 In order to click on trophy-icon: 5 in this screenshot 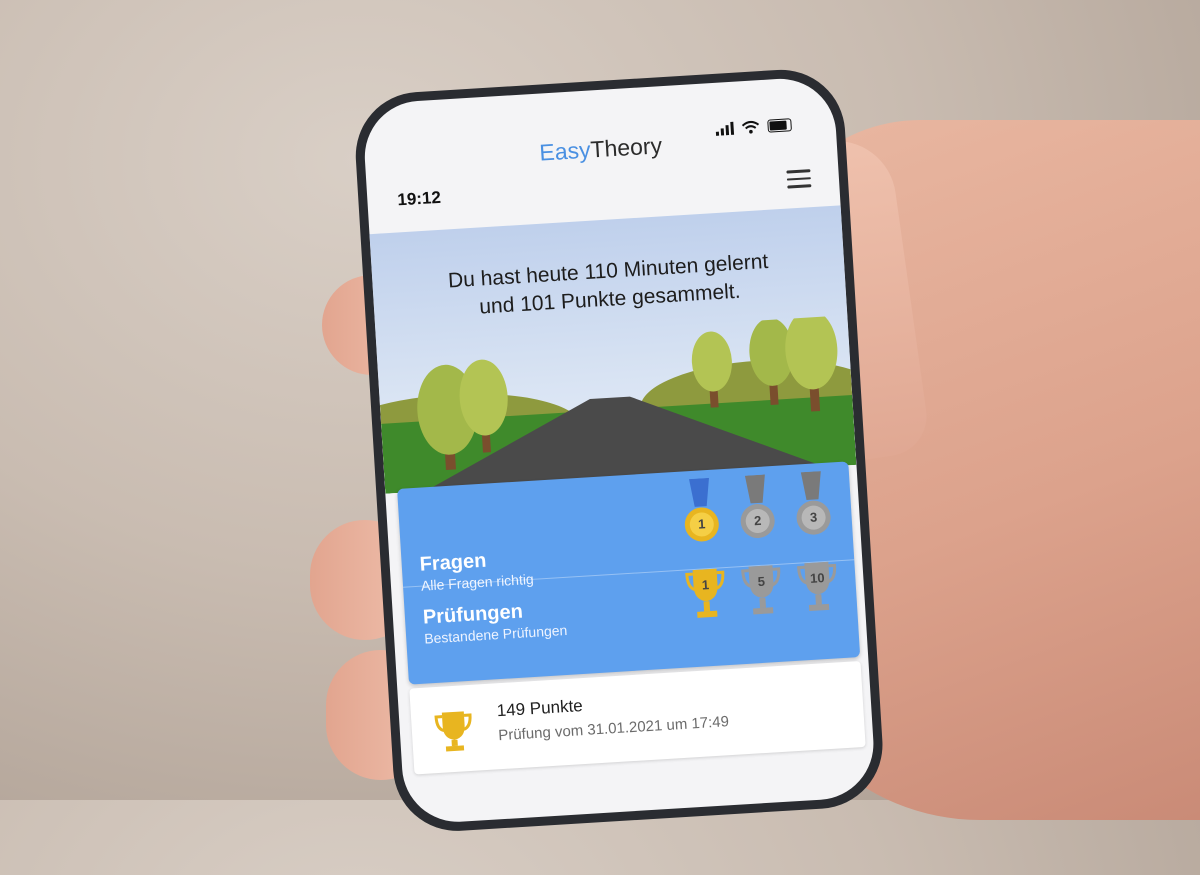, I will do `click(762, 591)`.